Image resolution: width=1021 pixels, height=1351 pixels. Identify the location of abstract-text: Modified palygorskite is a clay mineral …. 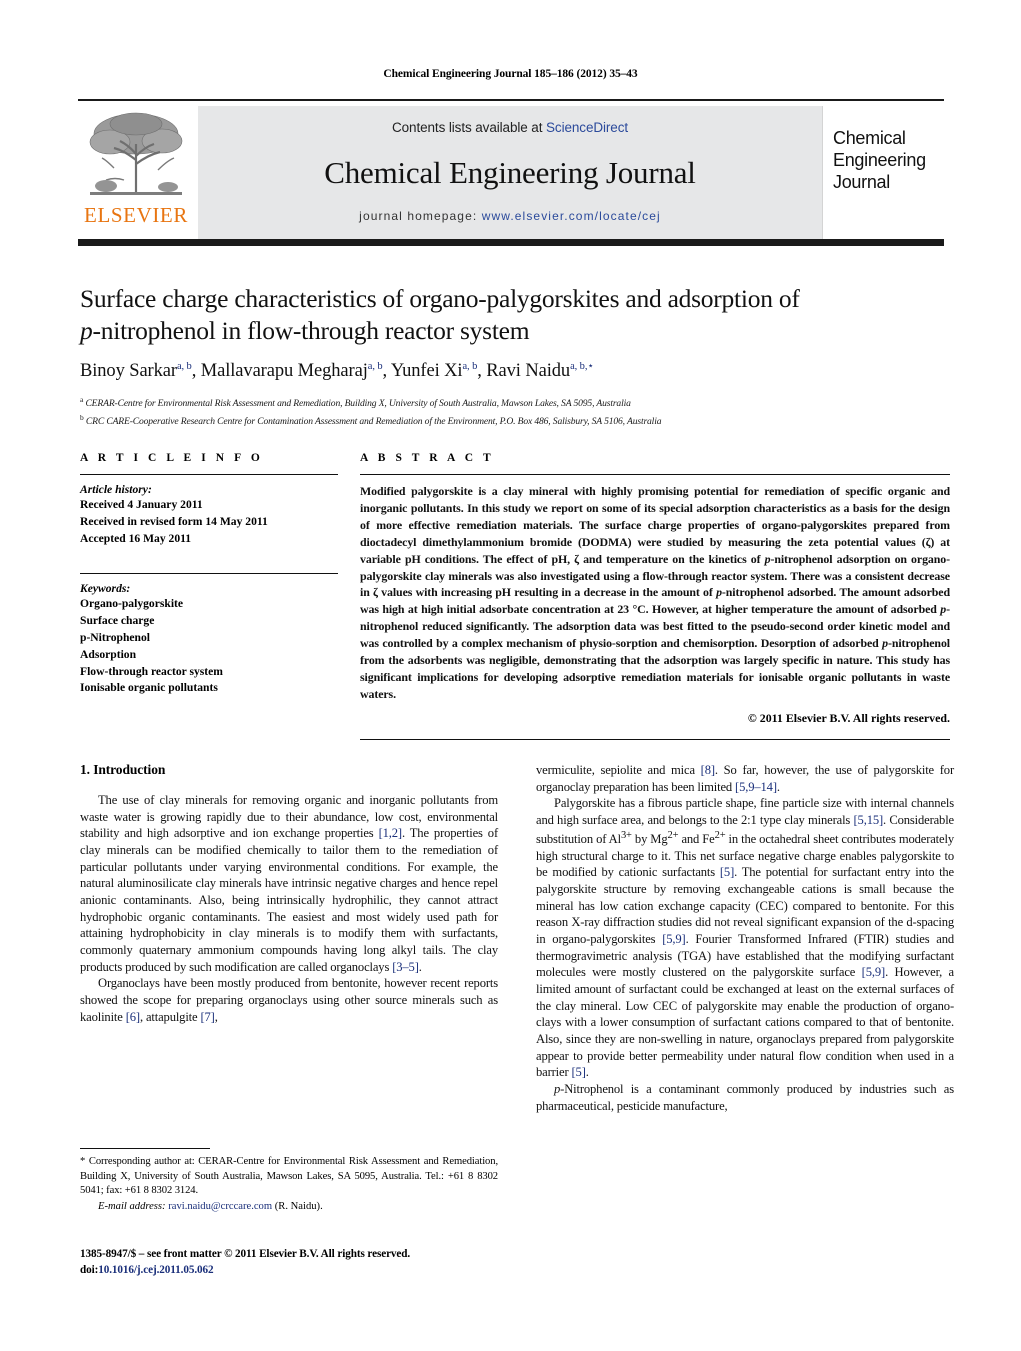
(655, 592).